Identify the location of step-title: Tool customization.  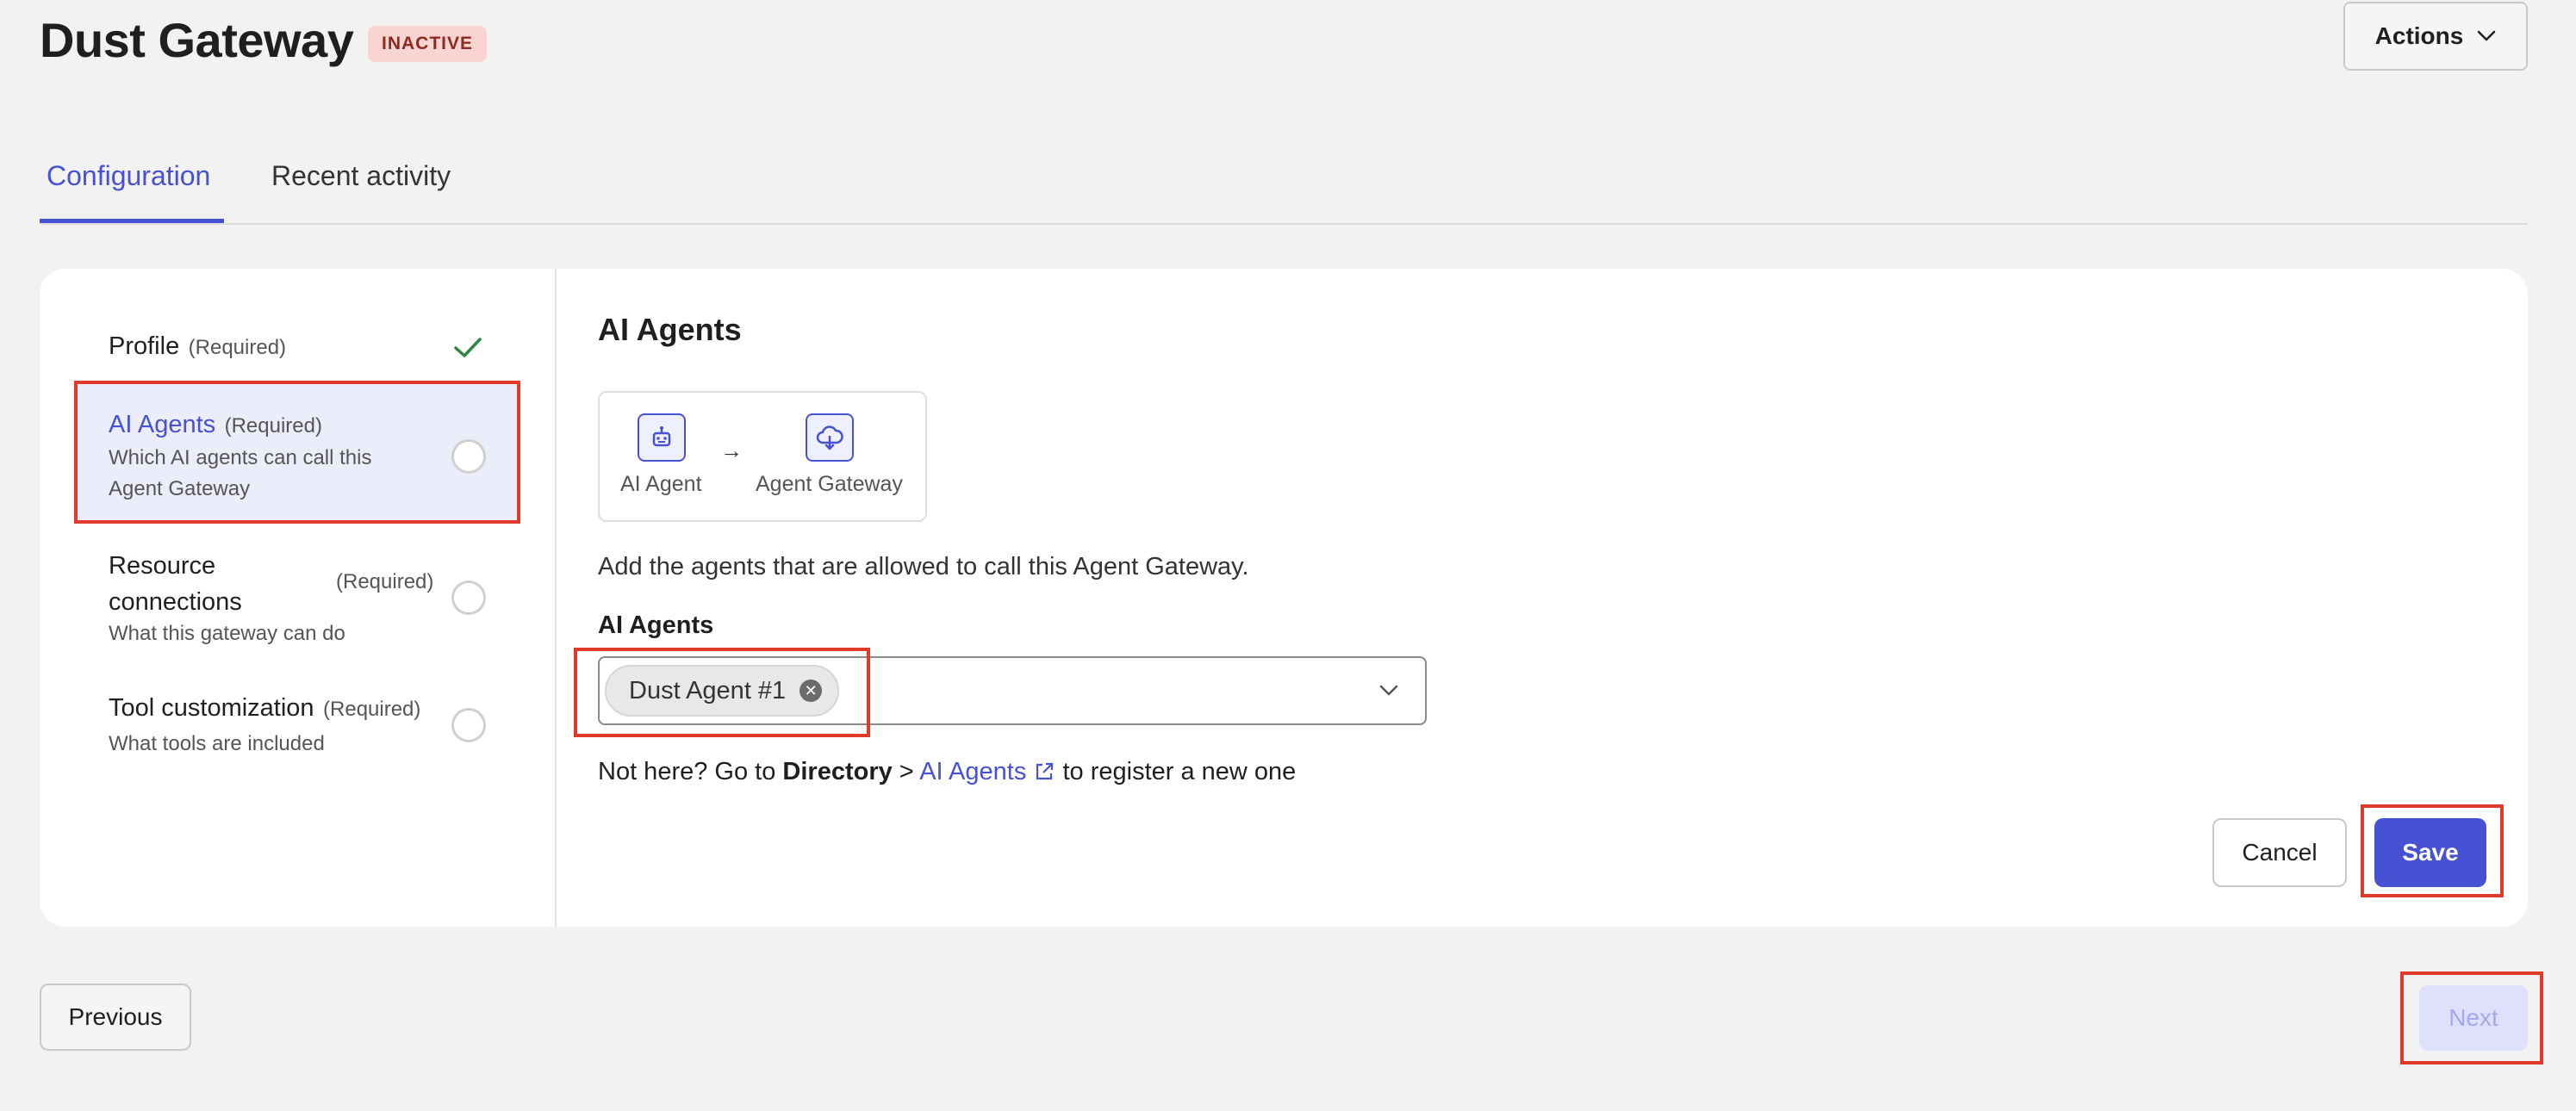
(212, 708).